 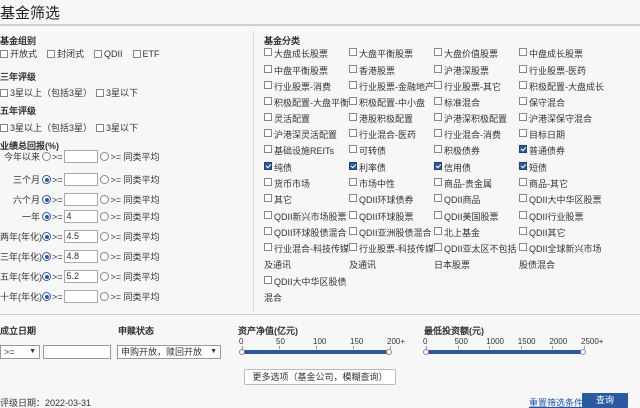 What do you see at coordinates (320, 377) in the screenshot?
I see `more-options-button: 更多选项（基金公司，模糊查询）` at bounding box center [320, 377].